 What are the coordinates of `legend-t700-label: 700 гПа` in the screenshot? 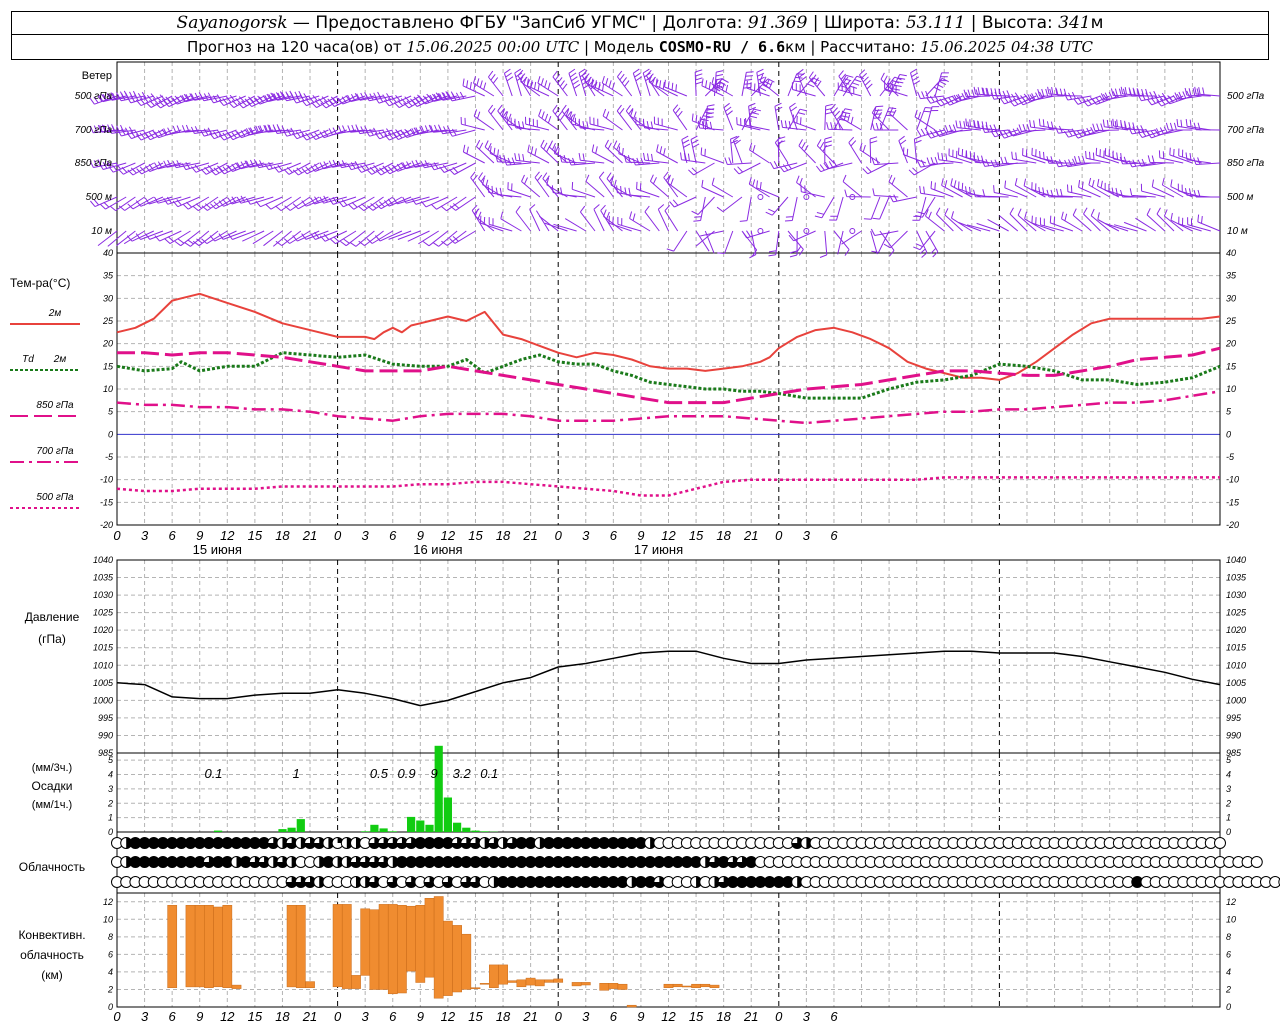 It's located at (55, 451).